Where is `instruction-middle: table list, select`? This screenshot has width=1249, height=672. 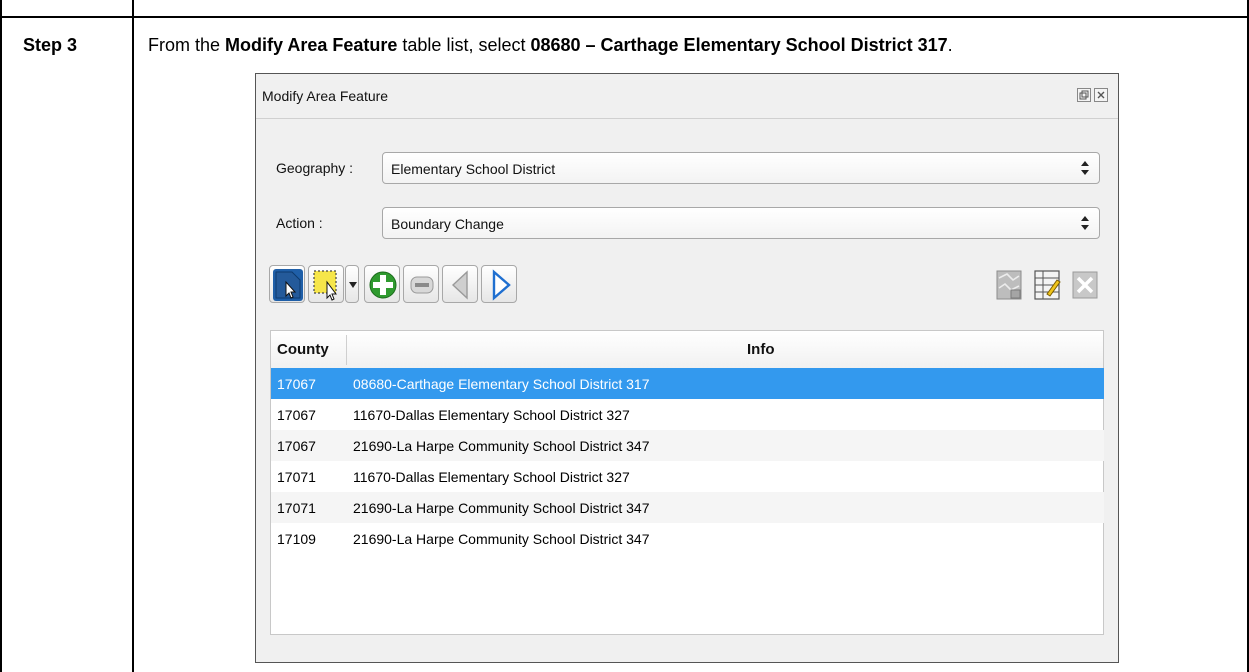 instruction-middle: table list, select is located at coordinates (464, 45).